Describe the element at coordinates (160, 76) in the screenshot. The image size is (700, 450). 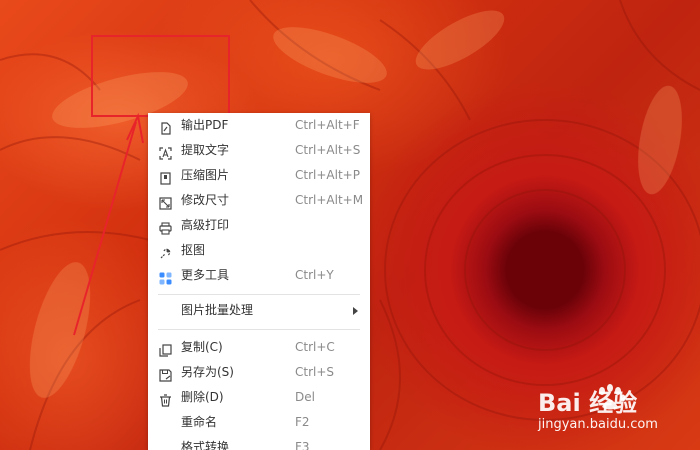
I see `highlight-rectangle` at that location.